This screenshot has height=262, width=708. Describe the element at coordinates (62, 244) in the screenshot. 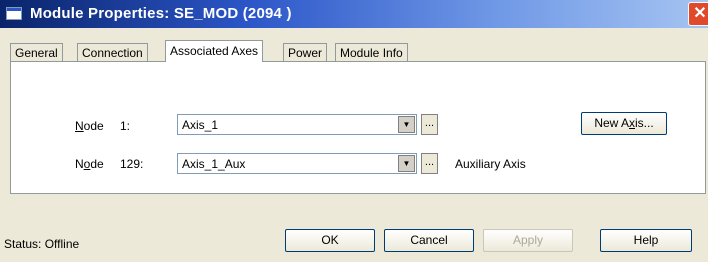

I see `status-value: Offline` at that location.